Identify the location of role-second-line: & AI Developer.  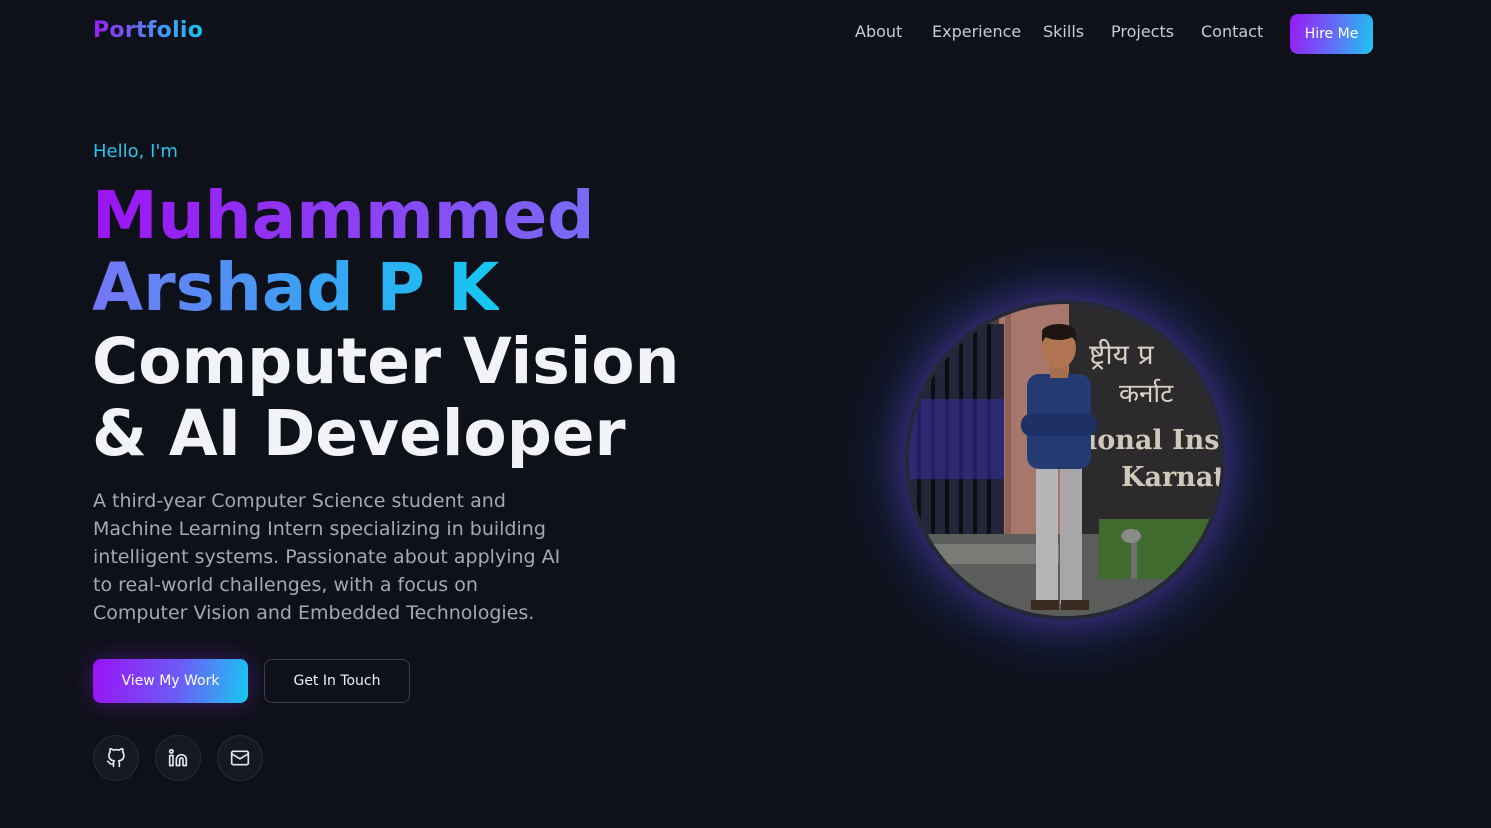
(359, 433).